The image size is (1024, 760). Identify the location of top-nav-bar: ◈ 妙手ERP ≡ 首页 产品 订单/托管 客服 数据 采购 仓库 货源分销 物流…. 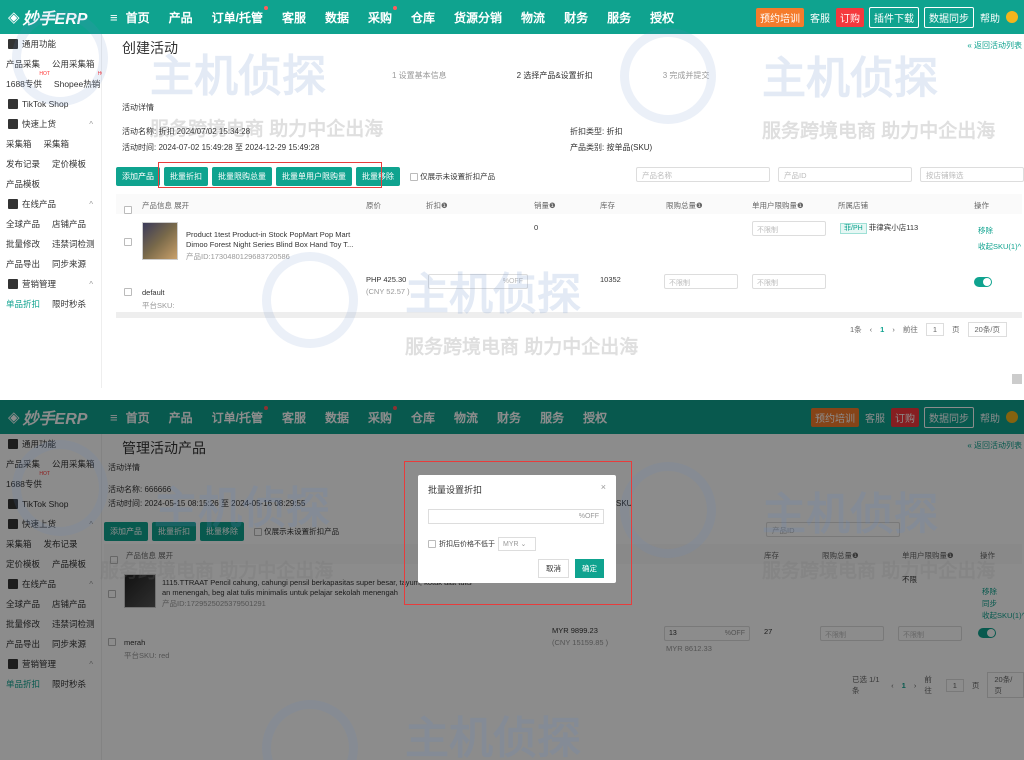
(512, 17).